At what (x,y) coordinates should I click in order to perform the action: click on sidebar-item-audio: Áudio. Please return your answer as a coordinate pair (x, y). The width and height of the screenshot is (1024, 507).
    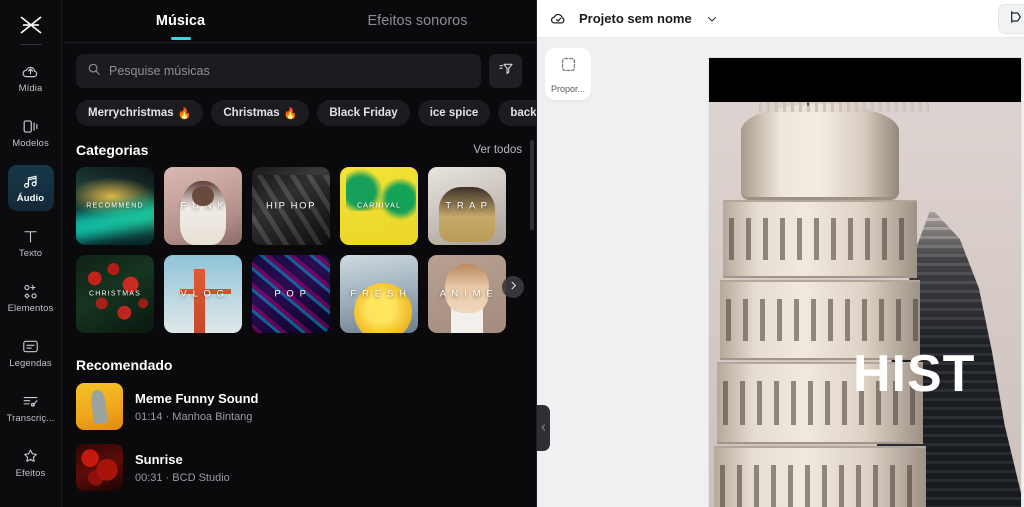
    Looking at the image, I should click on (30, 188).